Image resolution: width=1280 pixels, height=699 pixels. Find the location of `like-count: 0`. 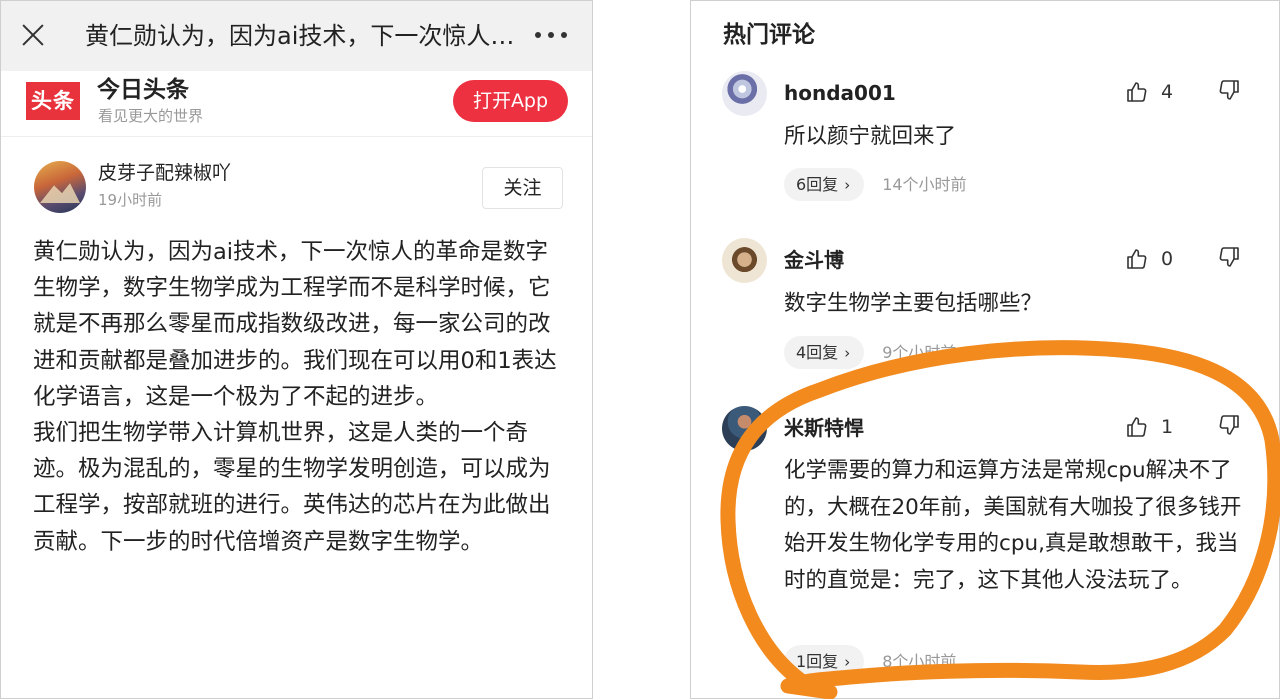

like-count: 0 is located at coordinates (1167, 259).